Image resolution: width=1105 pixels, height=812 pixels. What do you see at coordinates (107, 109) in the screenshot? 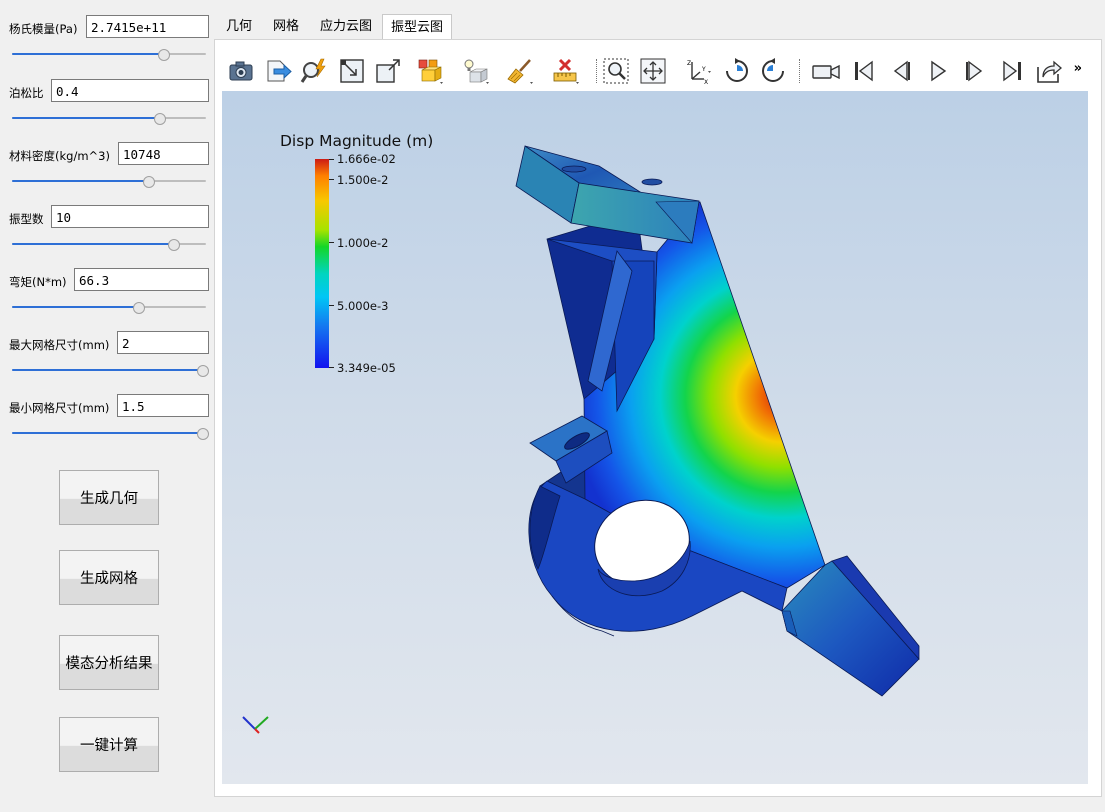
I see `param-poisson-ratio: 泊松比 0.4` at bounding box center [107, 109].